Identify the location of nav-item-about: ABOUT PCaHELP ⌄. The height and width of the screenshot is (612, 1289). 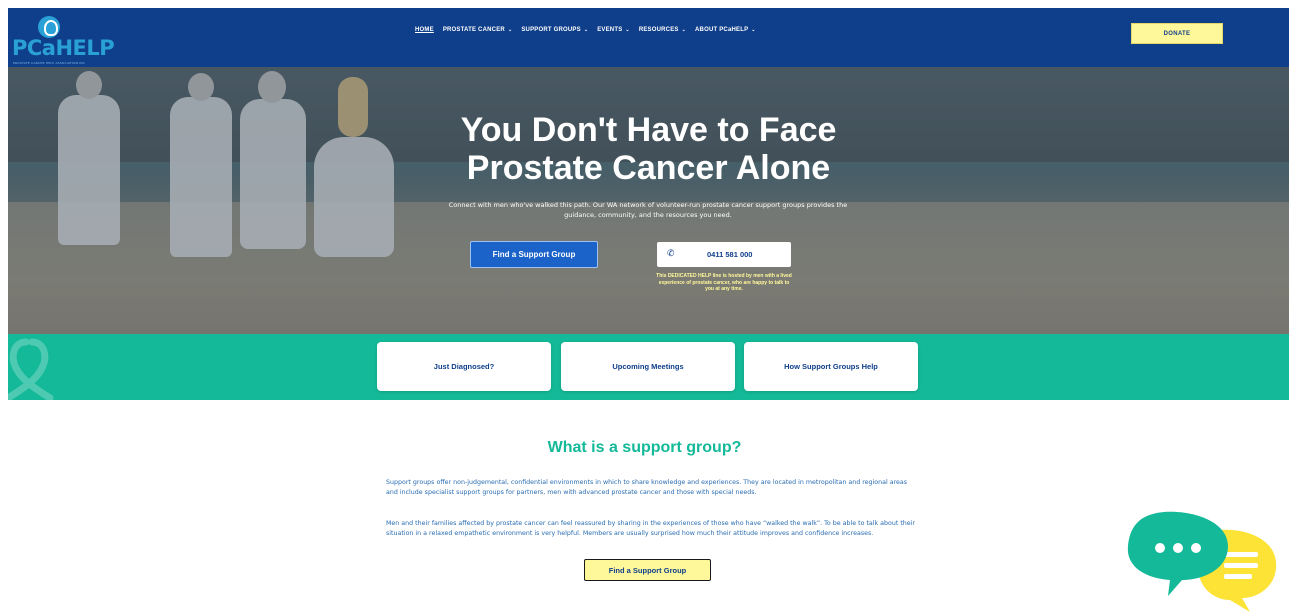
(725, 30).